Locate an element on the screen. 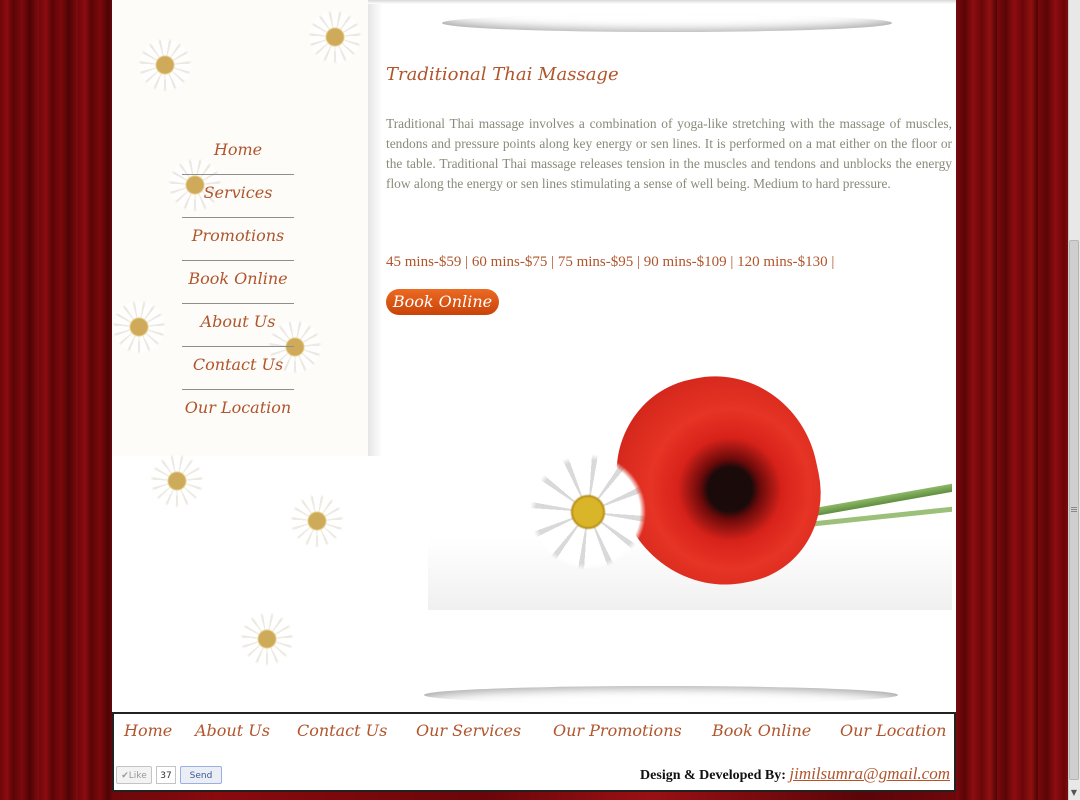 The image size is (1080, 800). sidebar-item-services: Services is located at coordinates (238, 196).